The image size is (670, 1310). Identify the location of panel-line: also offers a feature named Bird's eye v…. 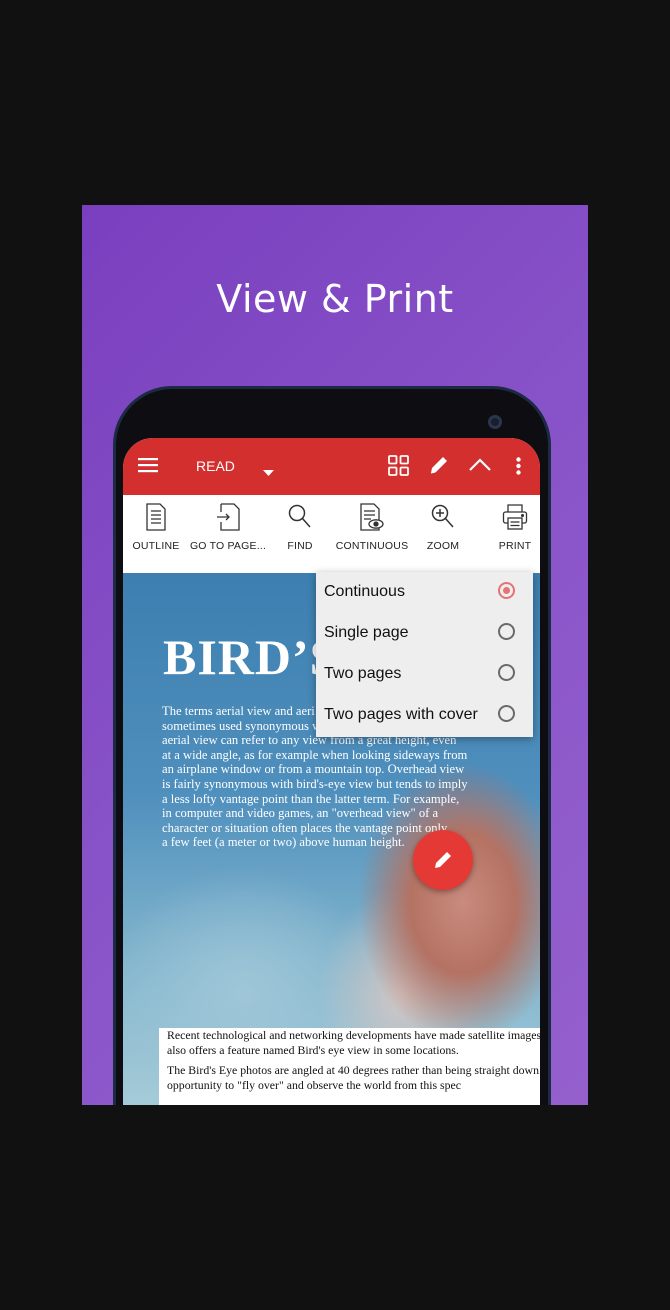
(313, 1049).